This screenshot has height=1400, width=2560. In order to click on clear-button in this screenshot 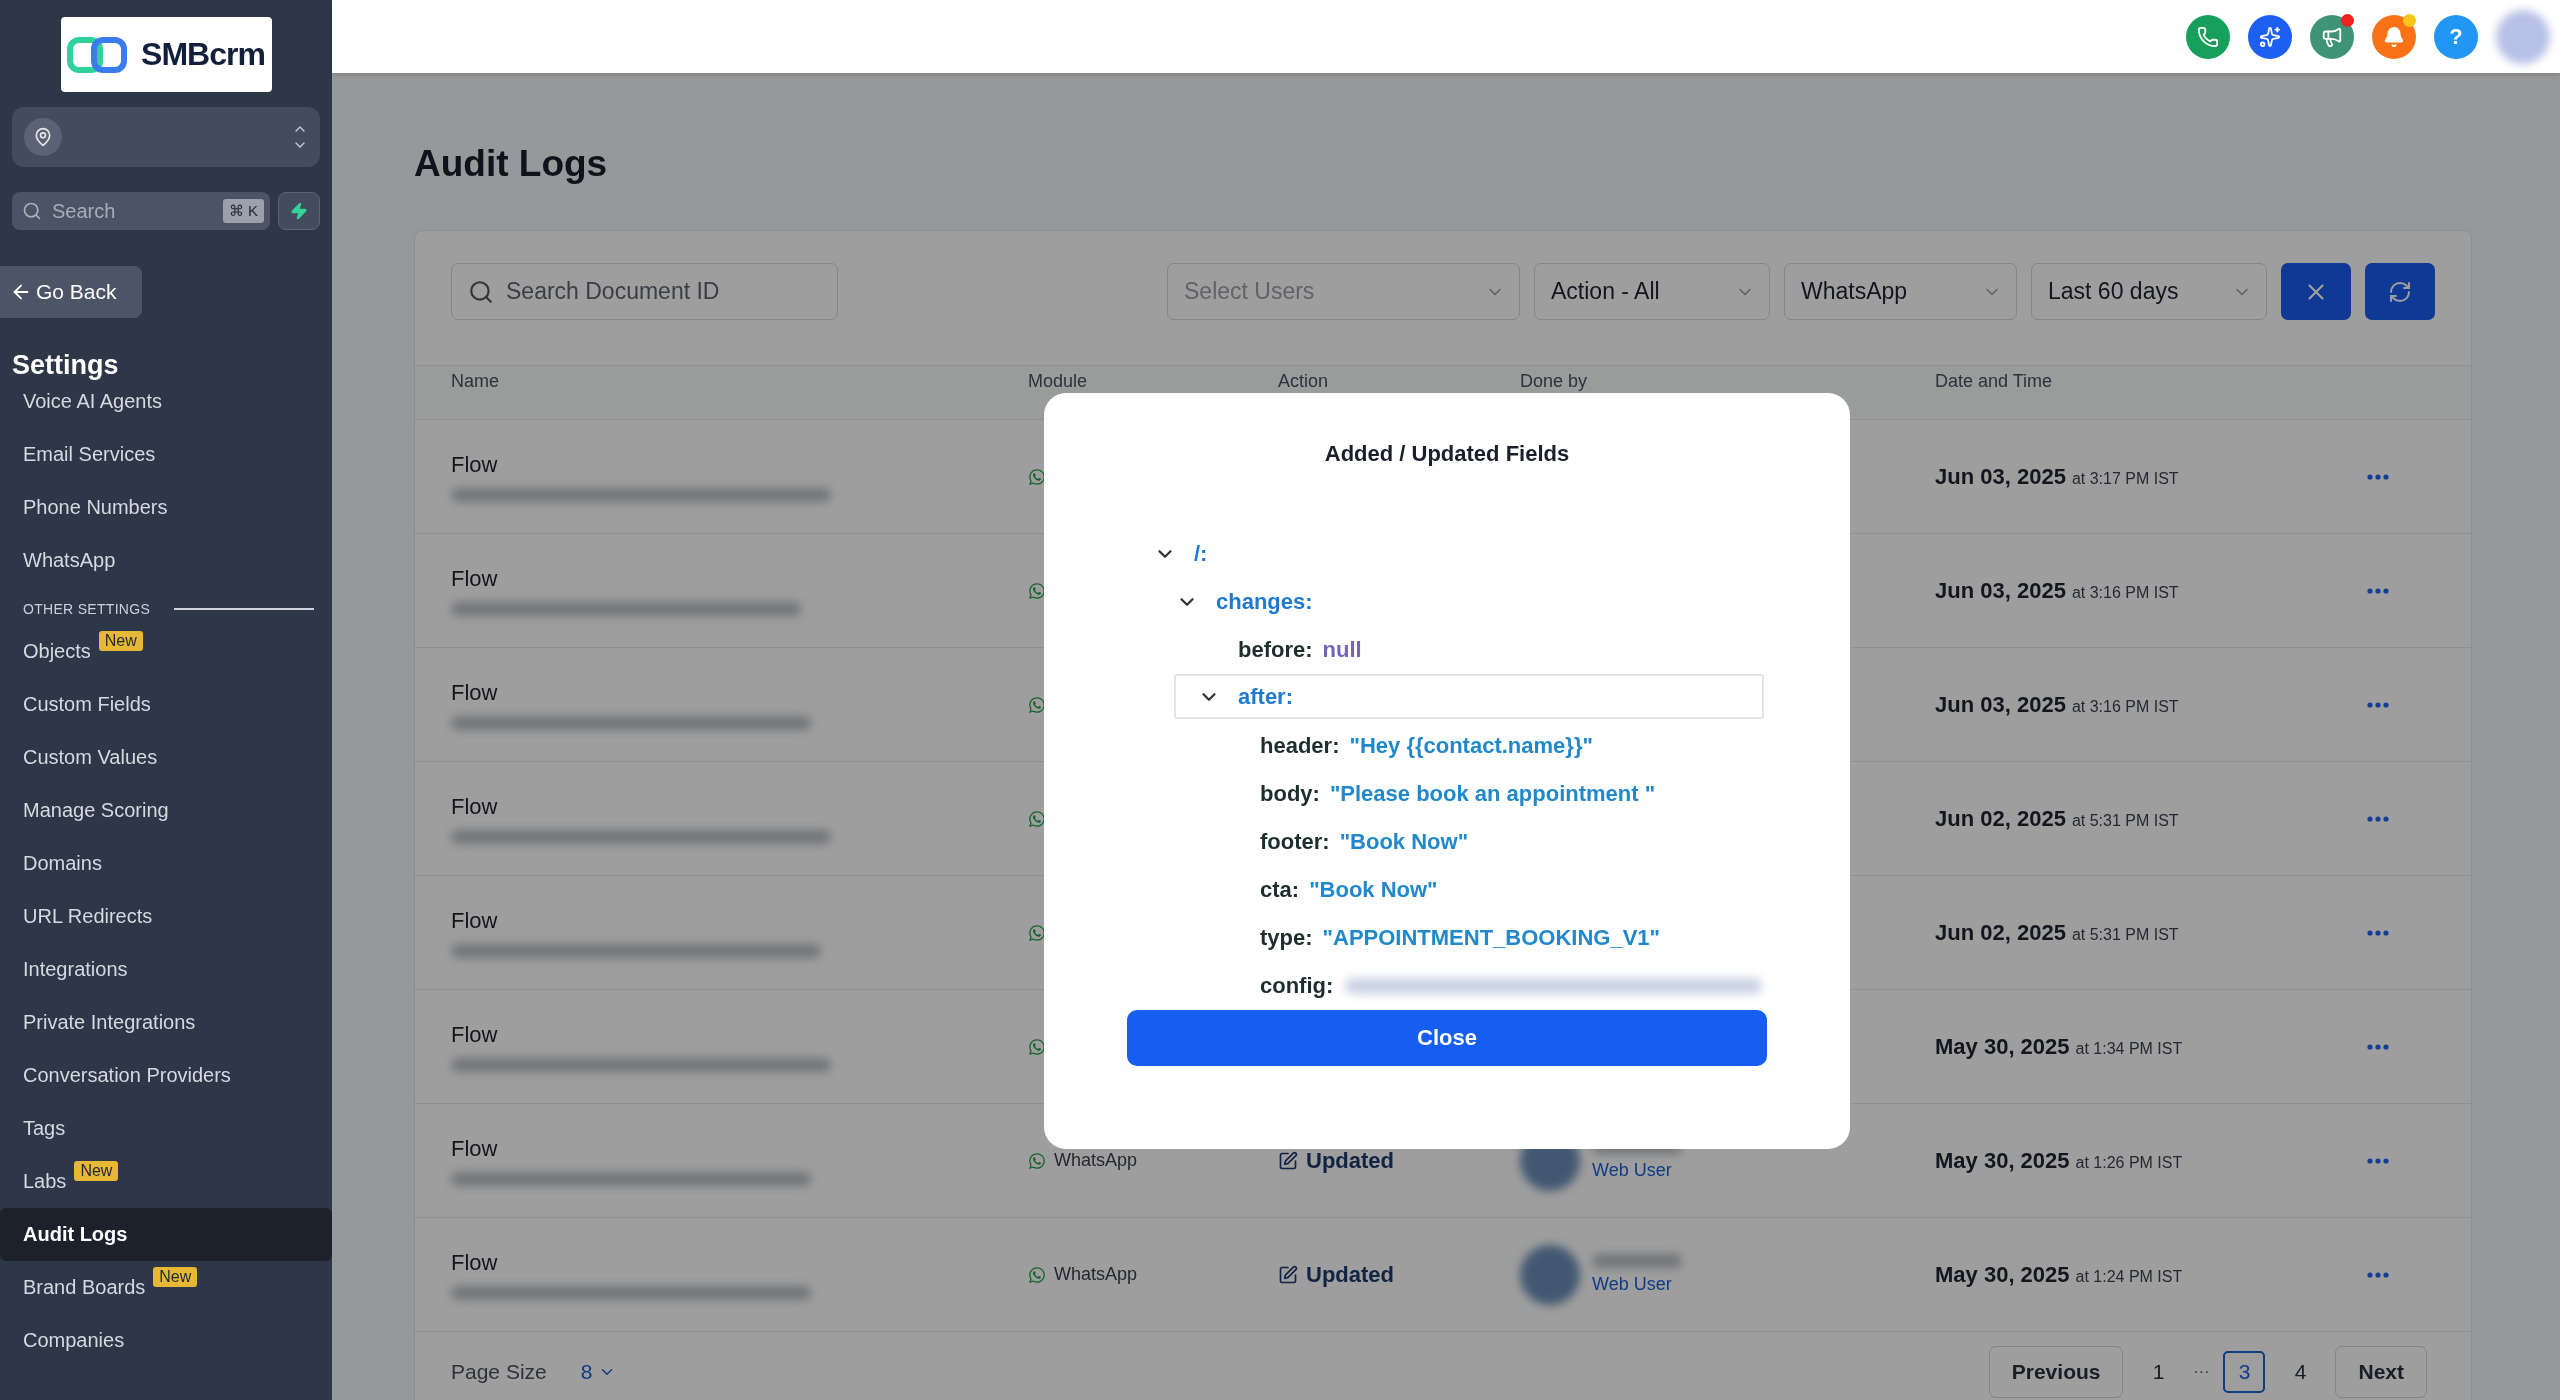, I will do `click(2316, 291)`.